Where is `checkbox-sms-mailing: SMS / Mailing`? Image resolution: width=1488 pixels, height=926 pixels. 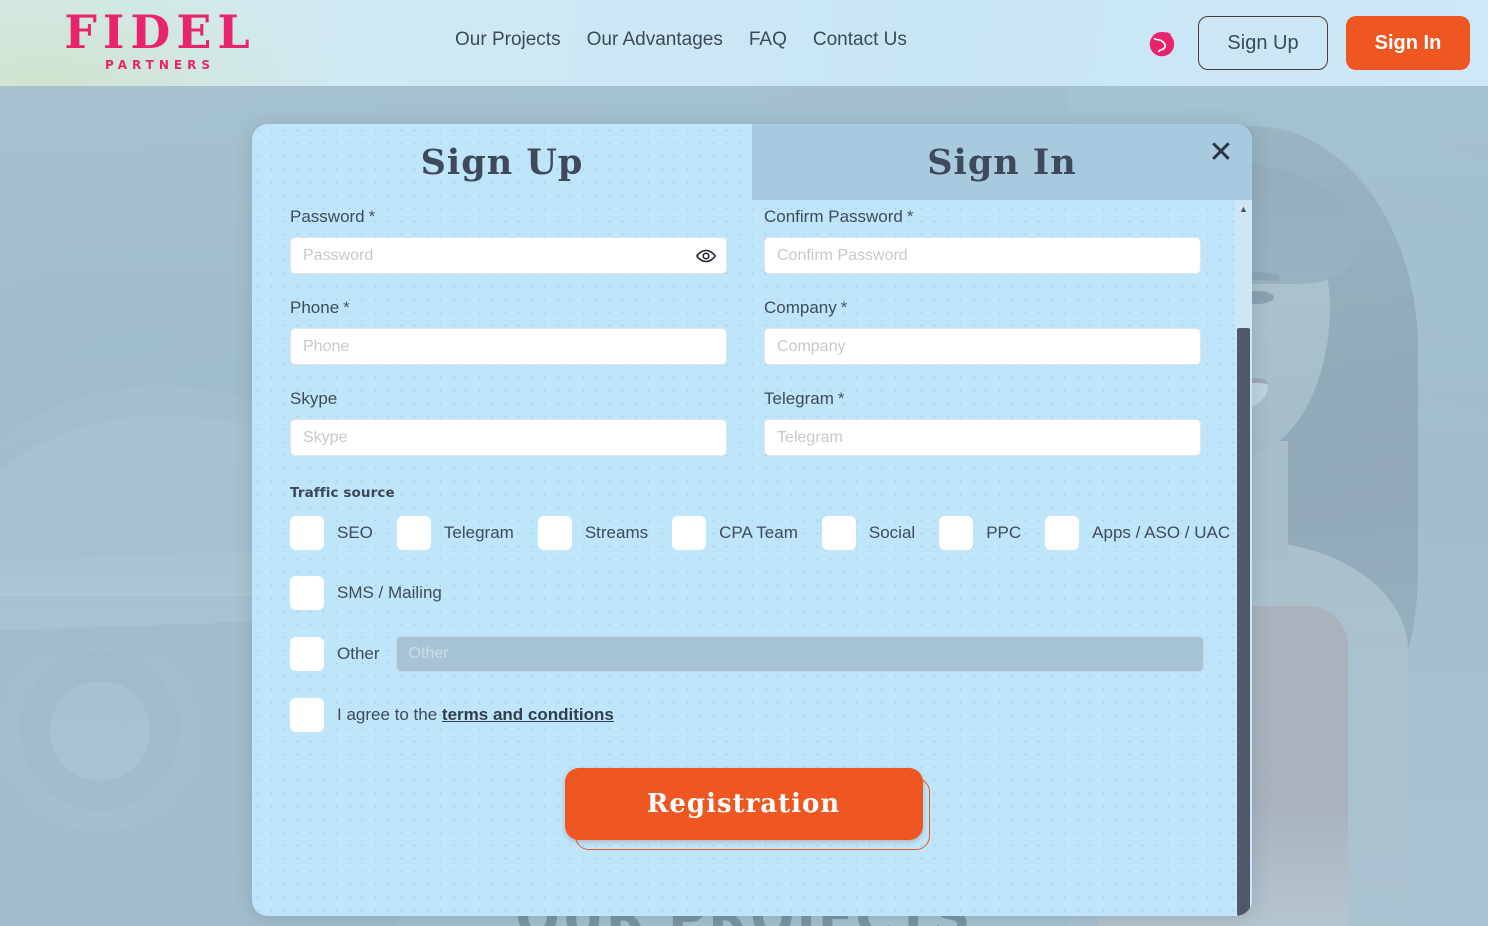
checkbox-sms-mailing: SMS / Mailing is located at coordinates (366, 593).